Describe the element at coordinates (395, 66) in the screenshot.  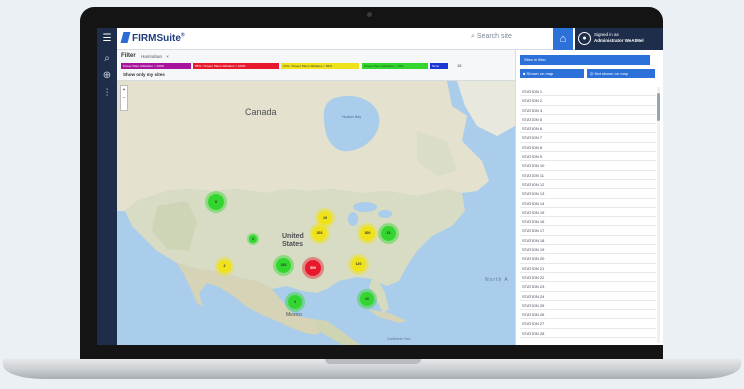
I see `chip-under-70: Power Plant Utilization < 70%` at that location.